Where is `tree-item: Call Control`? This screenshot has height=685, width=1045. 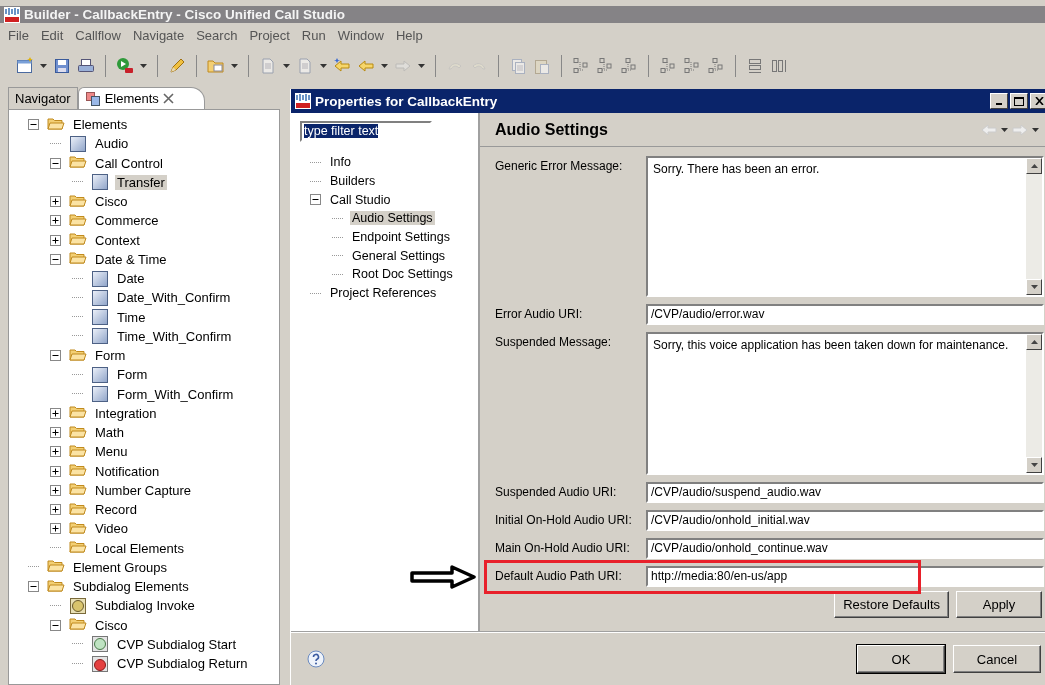
tree-item: Call Control is located at coordinates (129, 163).